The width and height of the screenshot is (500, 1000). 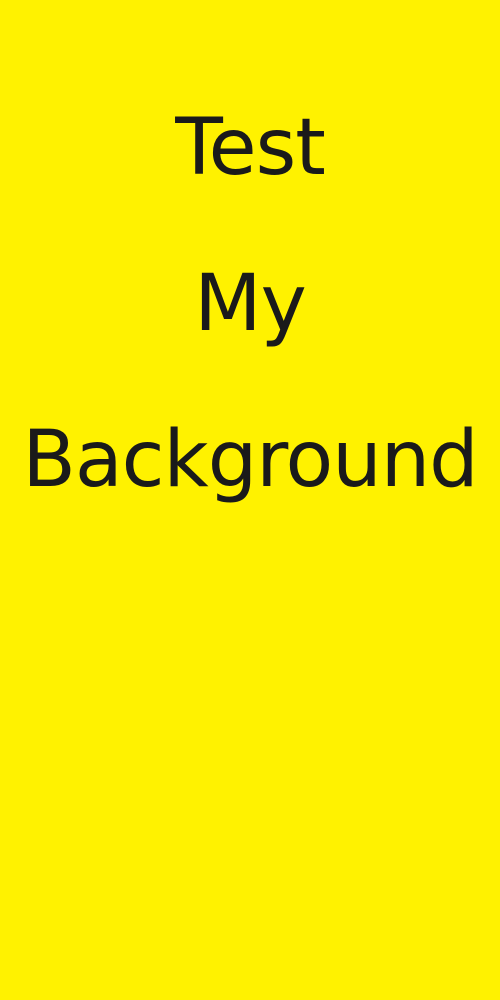 What do you see at coordinates (250, 460) in the screenshot?
I see `line-background: Background` at bounding box center [250, 460].